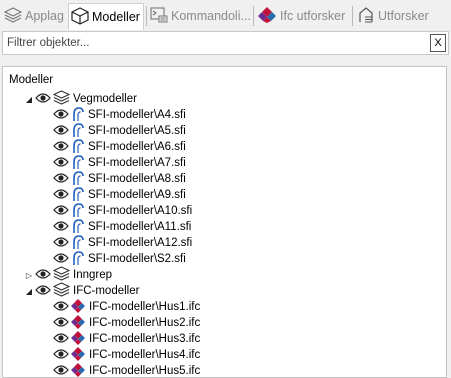 Image resolution: width=451 pixels, height=378 pixels. I want to click on filter-bar: X, so click(225, 43).